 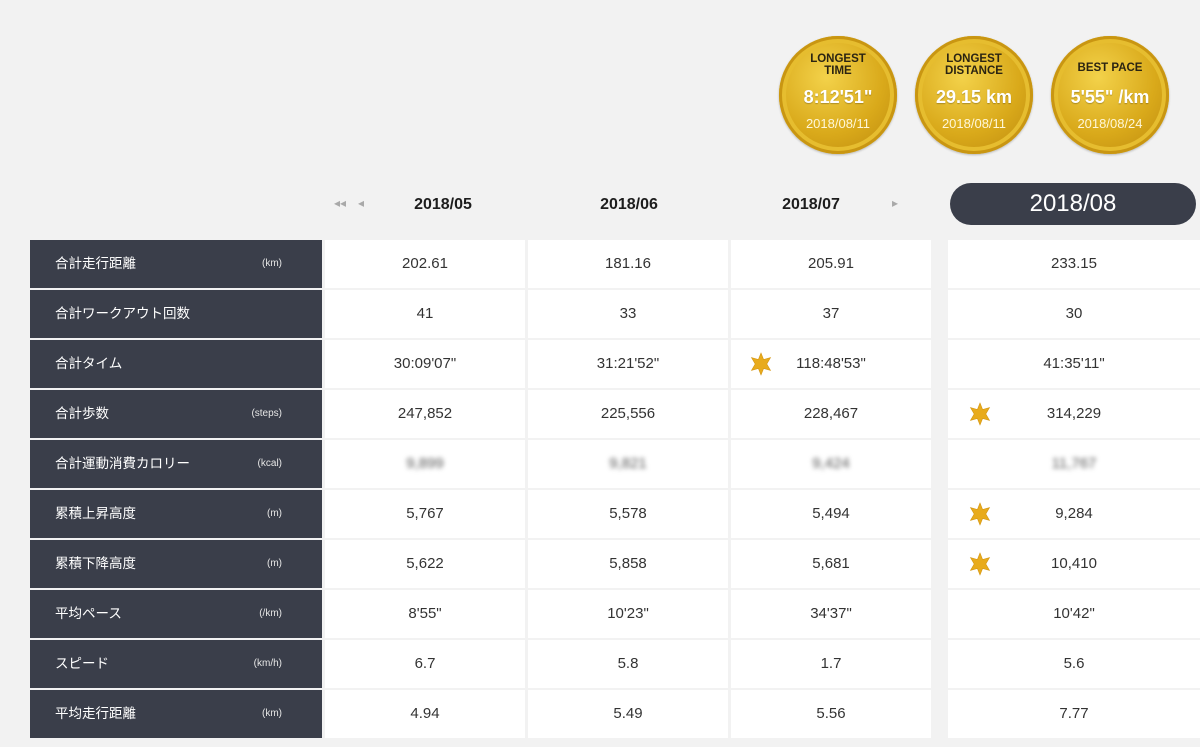 I want to click on best-pace-medal: BEST PACE 5'55" /km 2018/08/24, so click(x=1110, y=95).